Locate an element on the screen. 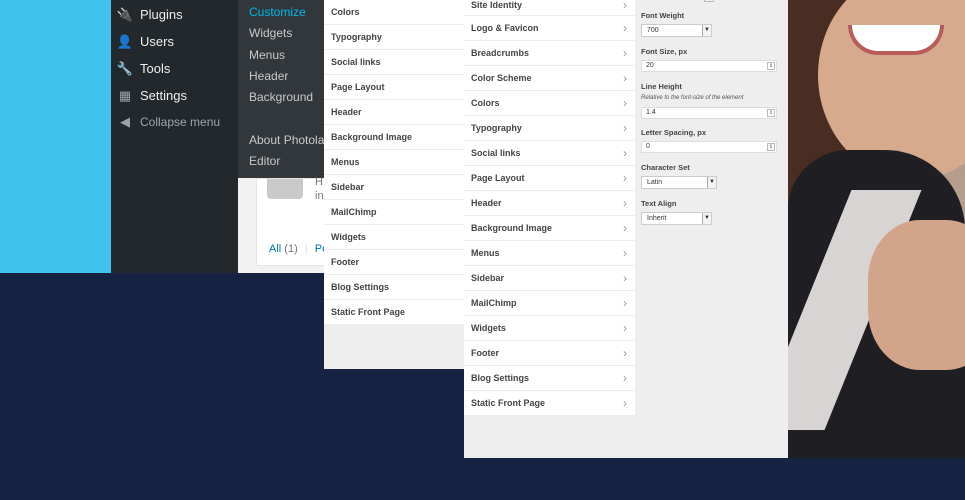  section-label: Social links is located at coordinates (496, 153).